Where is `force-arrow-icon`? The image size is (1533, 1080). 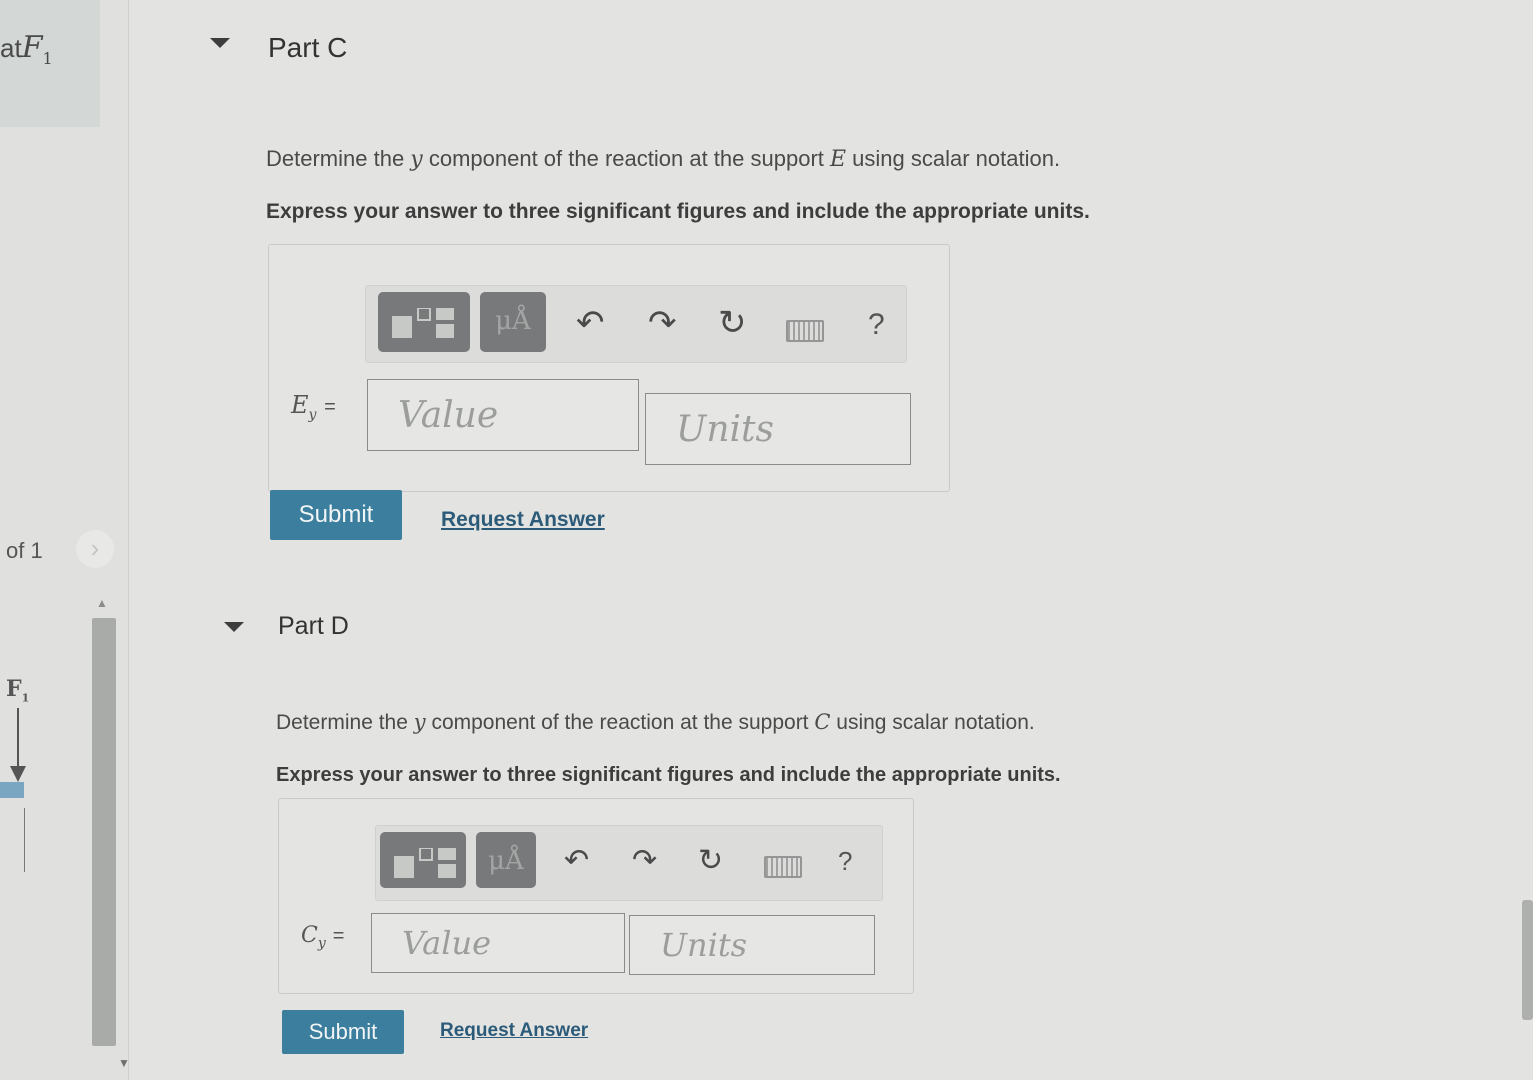
force-arrow-icon is located at coordinates (18, 745).